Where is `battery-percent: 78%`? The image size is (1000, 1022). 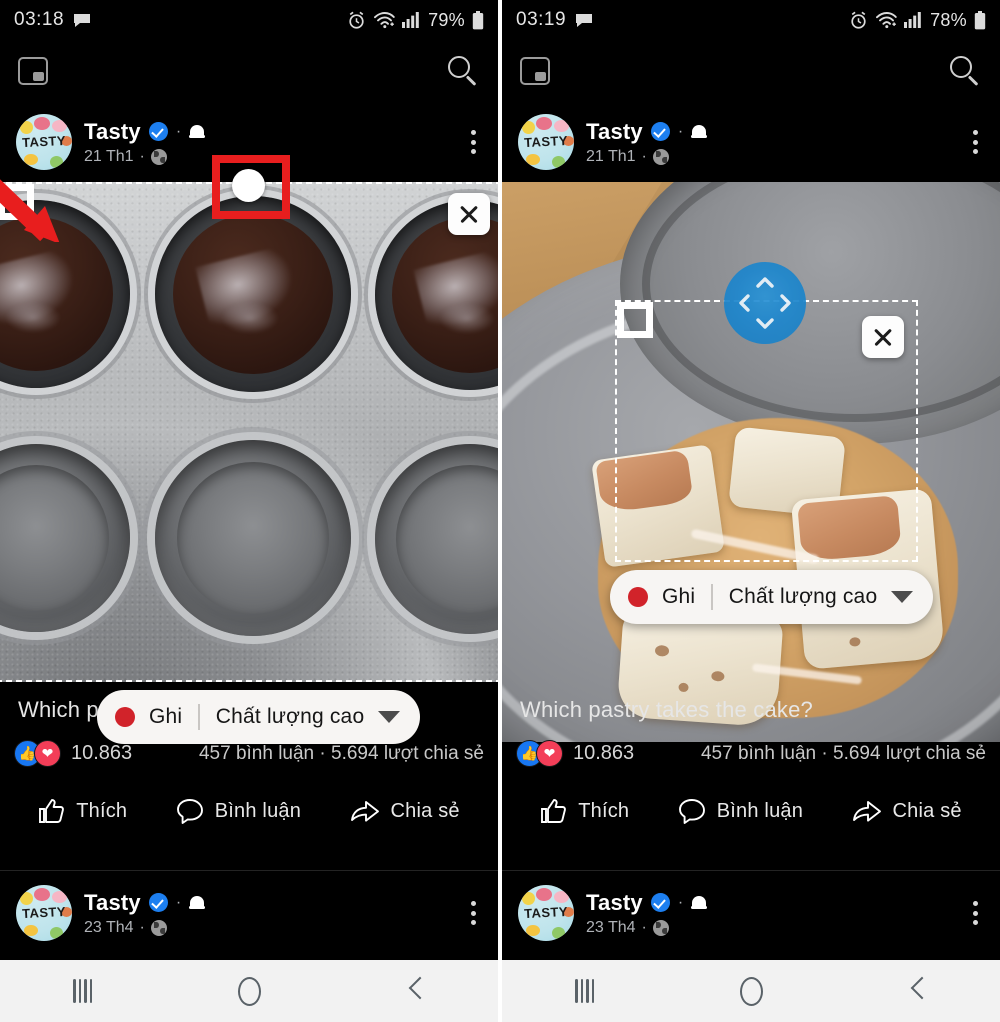 battery-percent: 78% is located at coordinates (948, 19).